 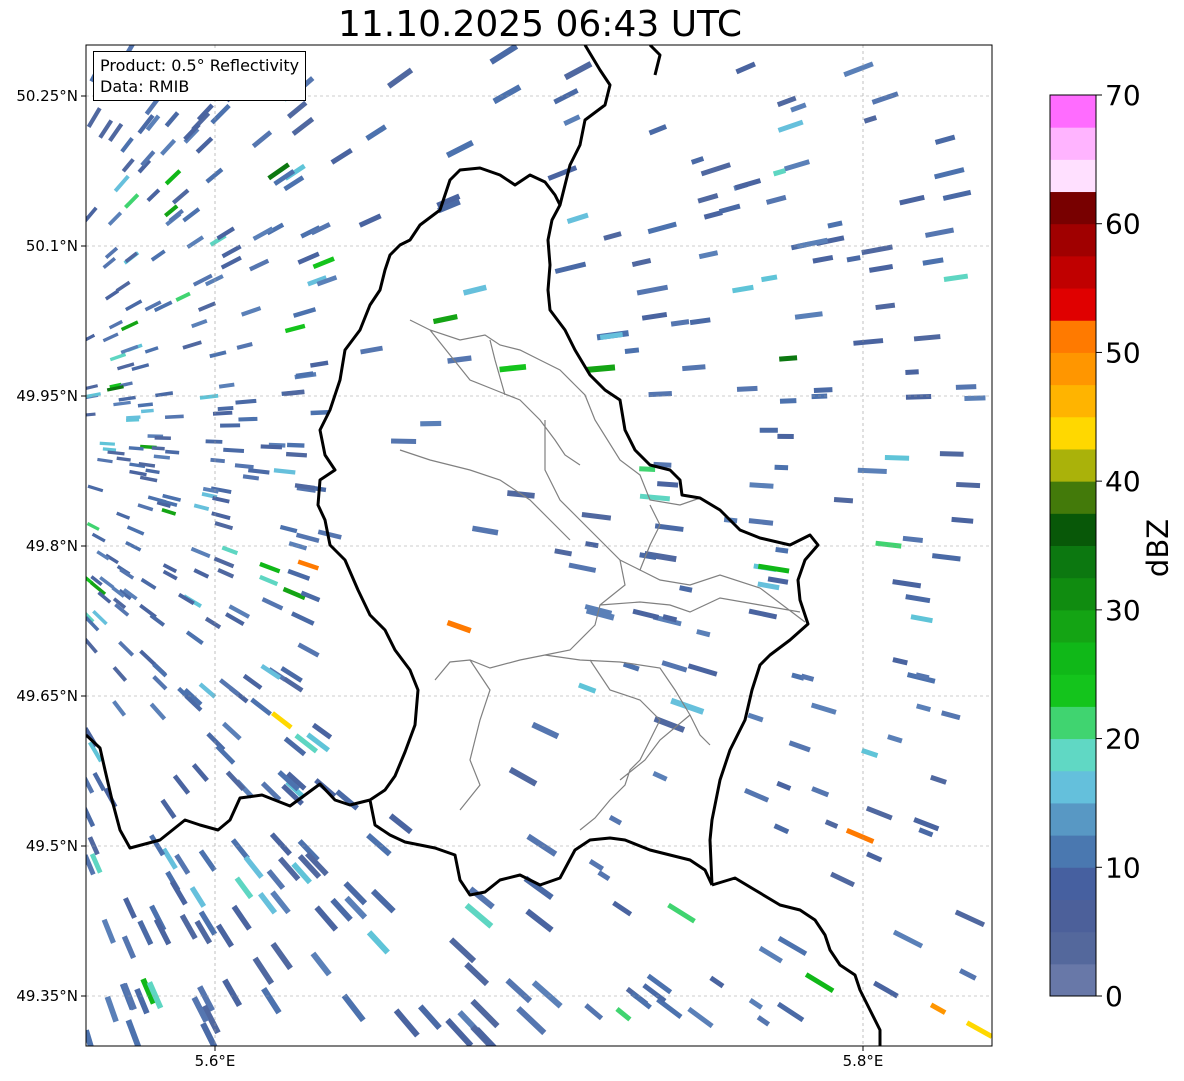 I want to click on lat-tick-label: 49.95°N, so click(x=47, y=396).